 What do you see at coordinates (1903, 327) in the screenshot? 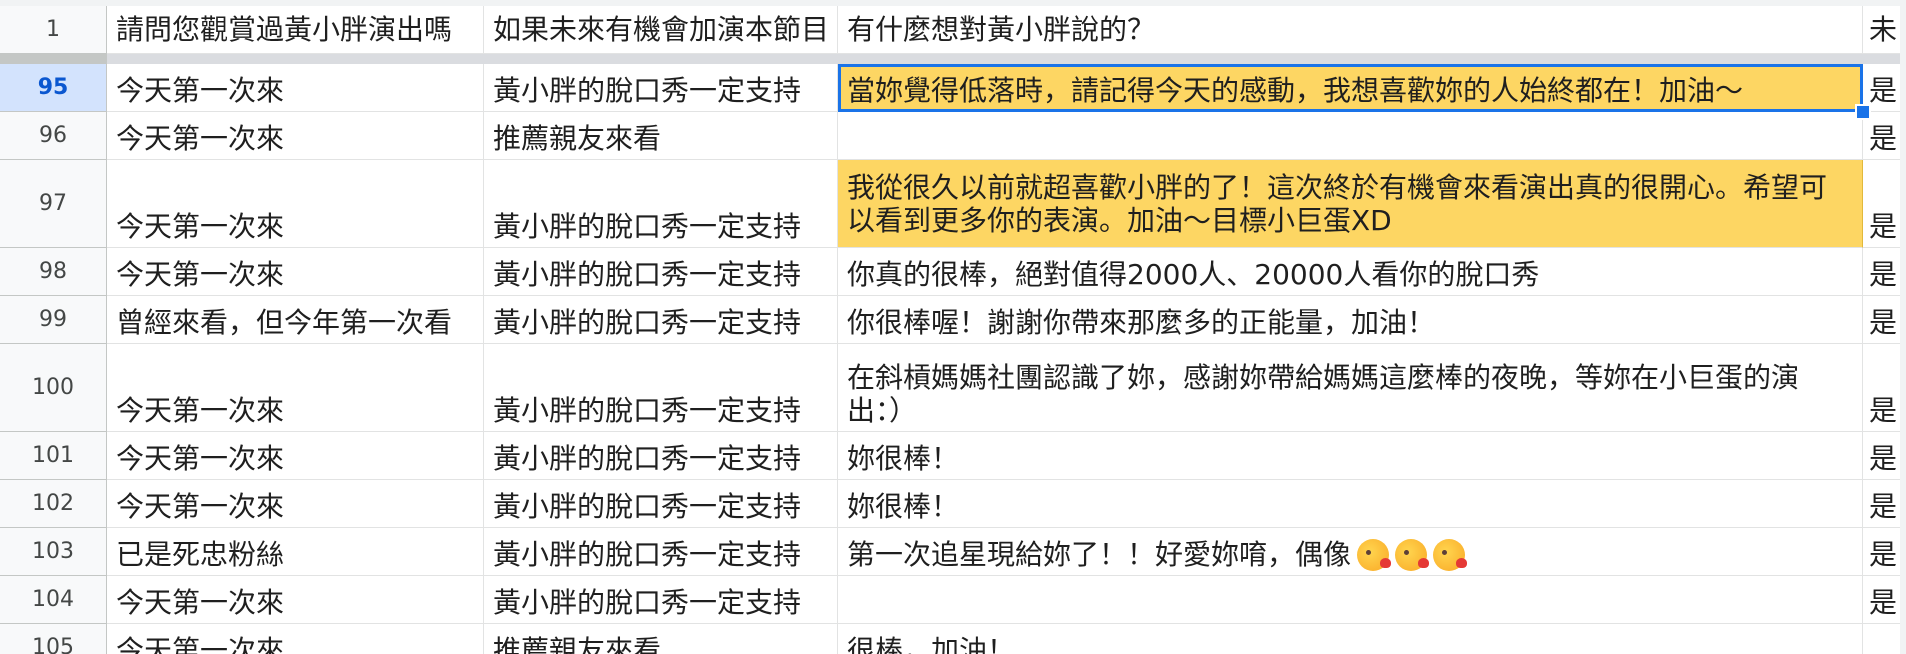
I see `vertical-scrollbar` at bounding box center [1903, 327].